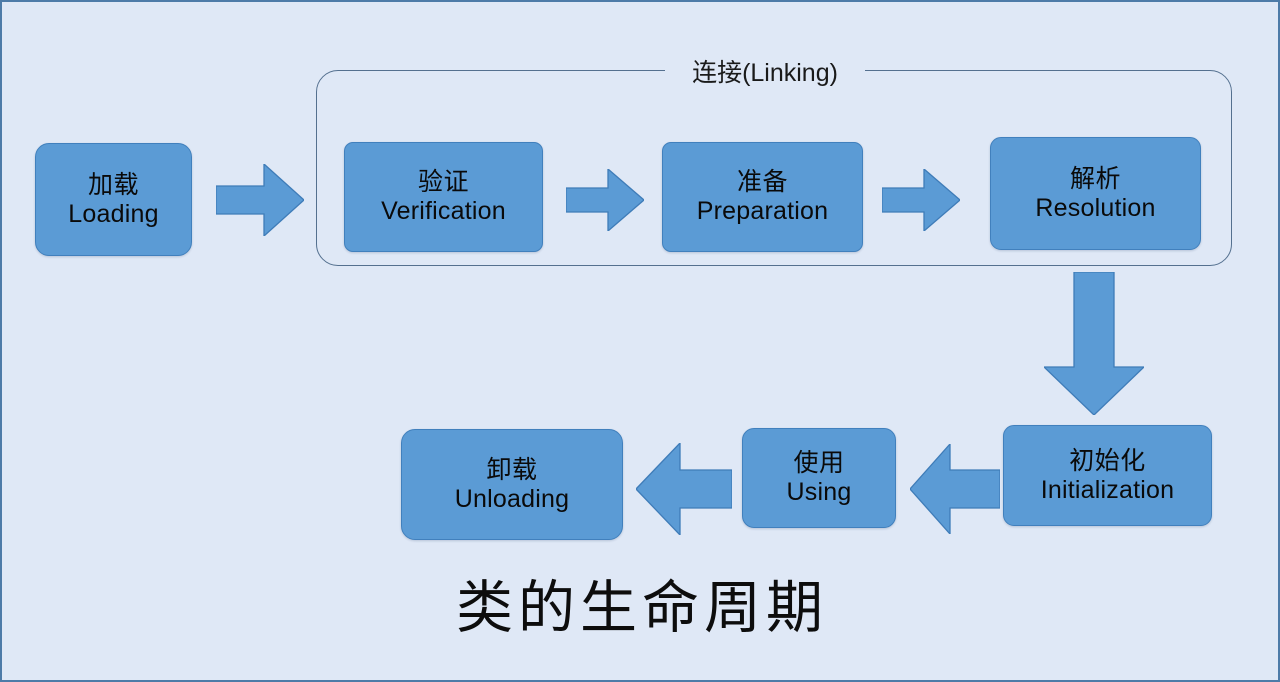  I want to click on arrow-right-icon-preparation-to-resolution, so click(921, 200).